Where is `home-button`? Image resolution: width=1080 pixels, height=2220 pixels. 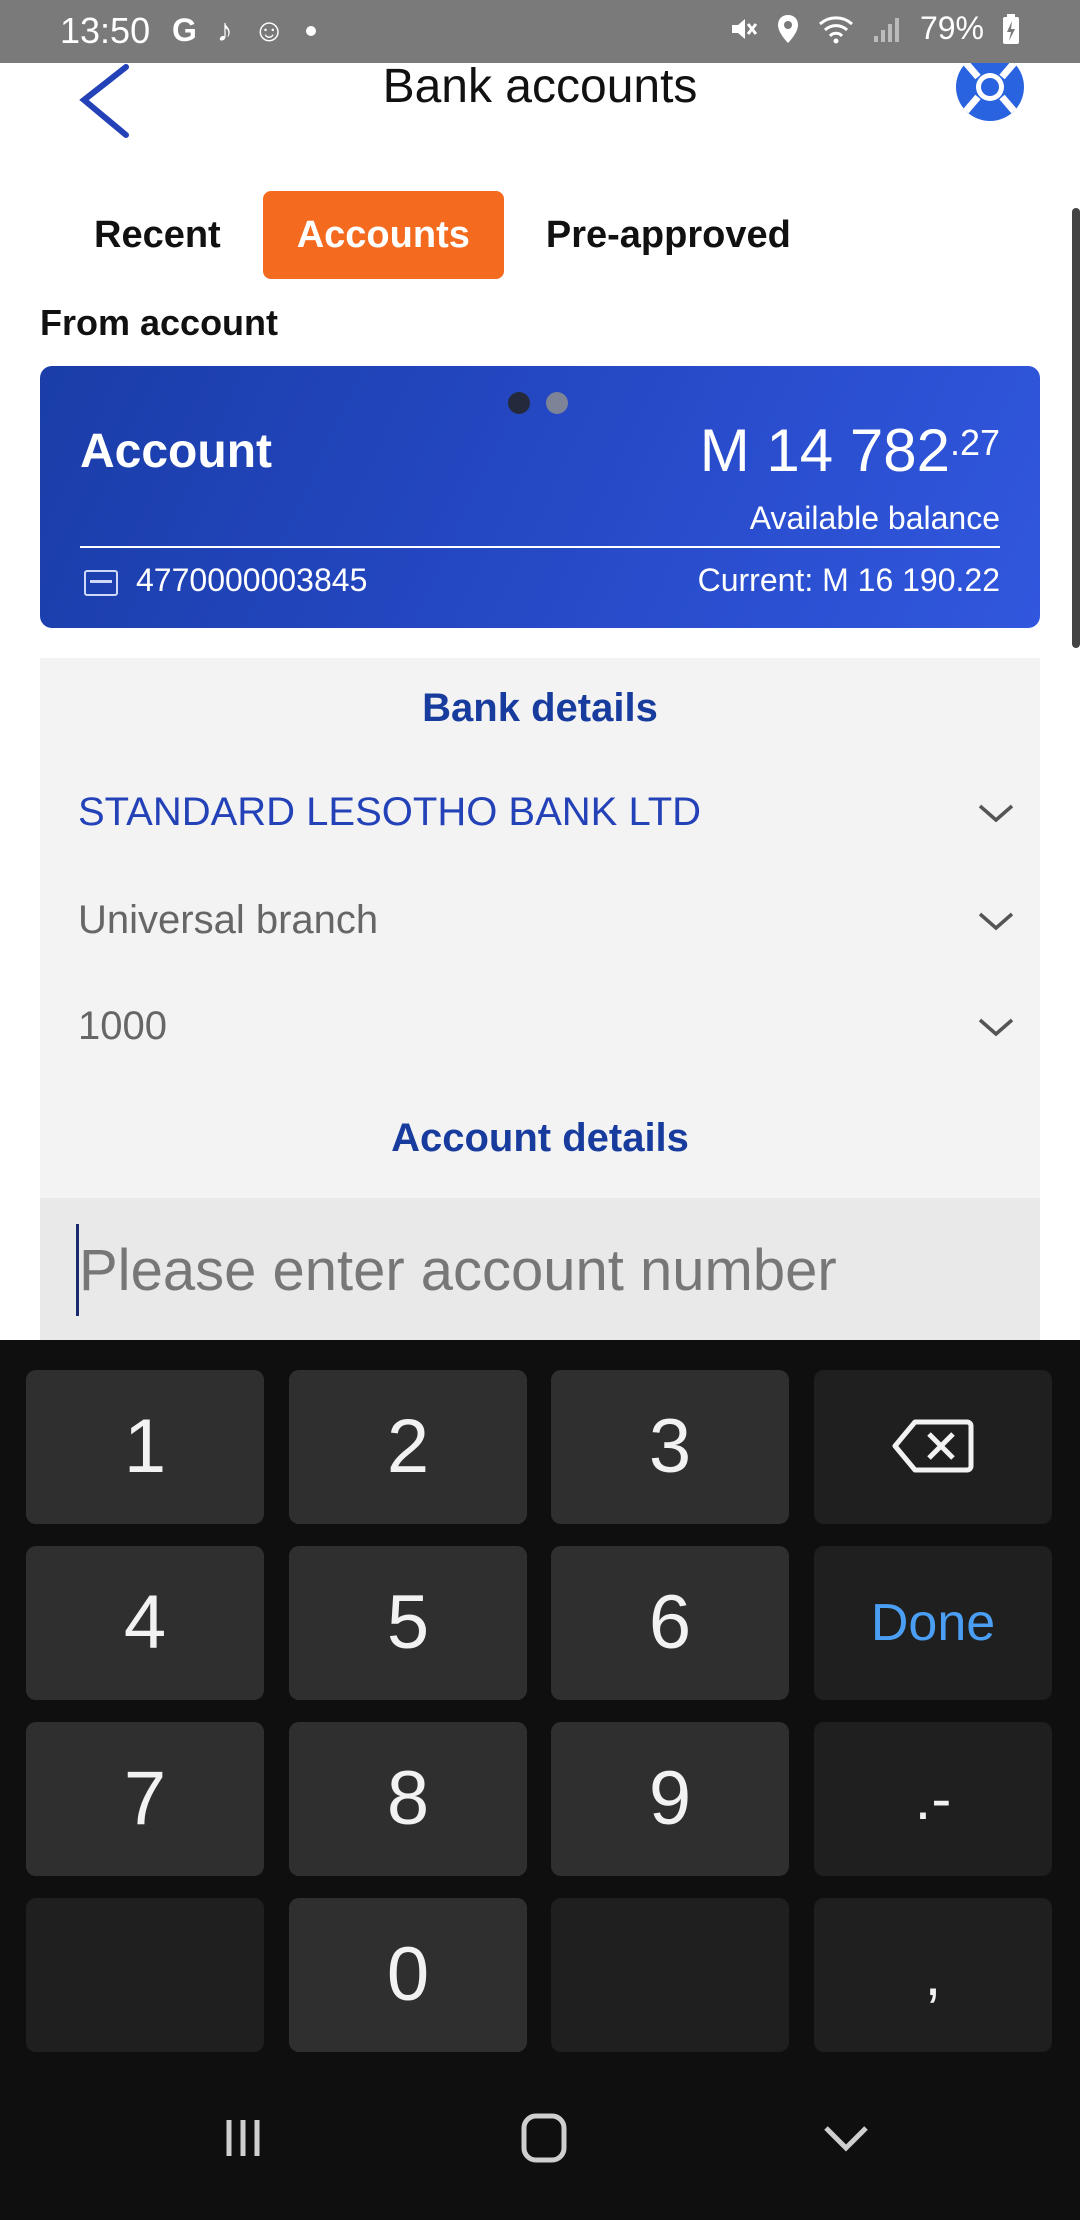 home-button is located at coordinates (544, 2138).